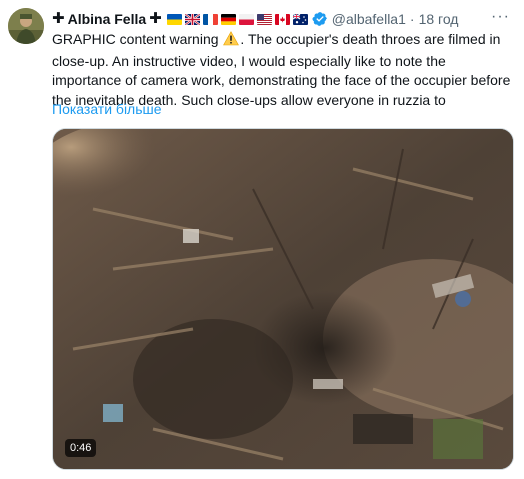 The height and width of the screenshot is (479, 524). I want to click on warning-icon, so click(231, 41).